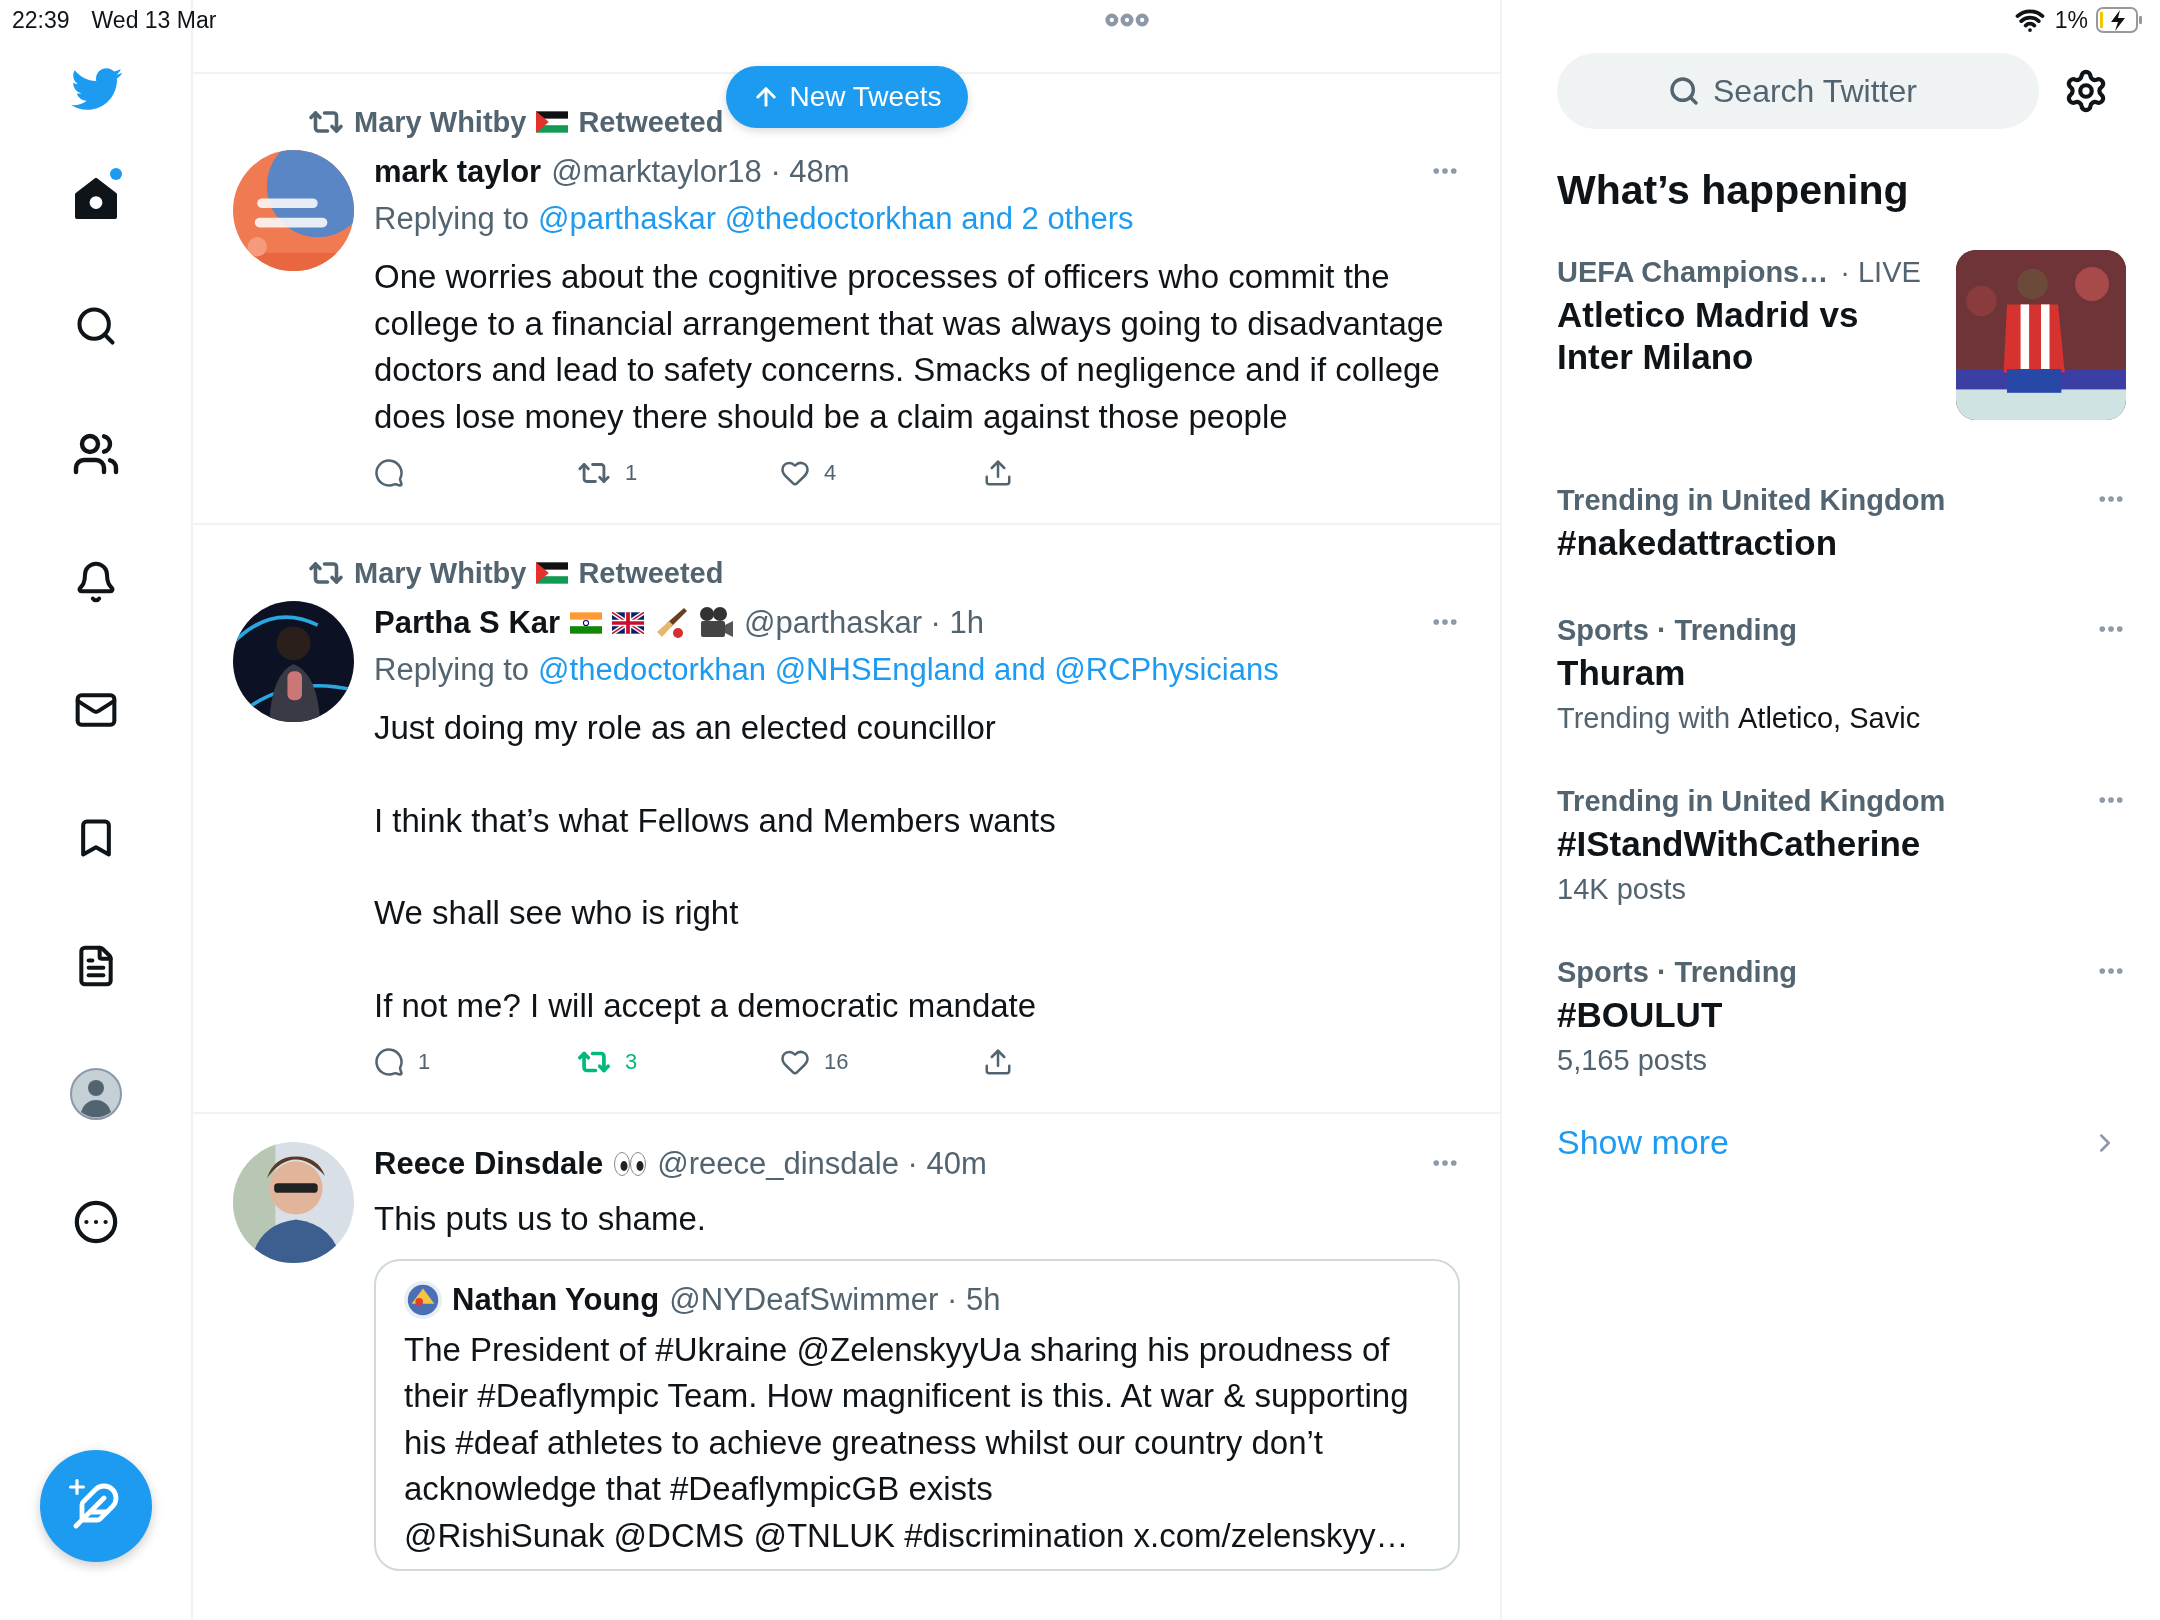 The image size is (2160, 1620). Describe the element at coordinates (1621, 889) in the screenshot. I see `post-count: 14K posts` at that location.